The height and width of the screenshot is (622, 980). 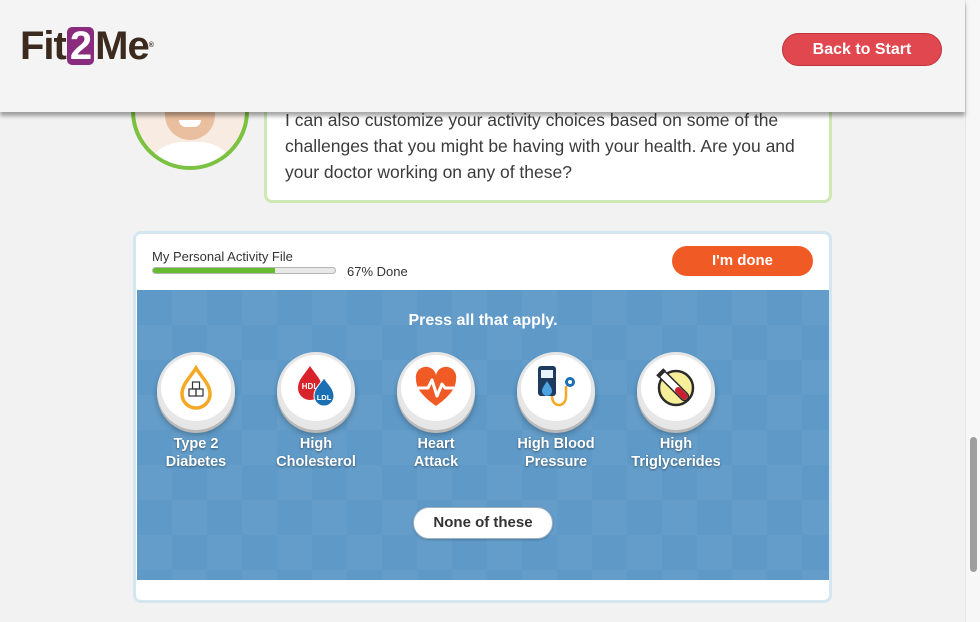 What do you see at coordinates (214, 270) in the screenshot?
I see `progress-bar-fill` at bounding box center [214, 270].